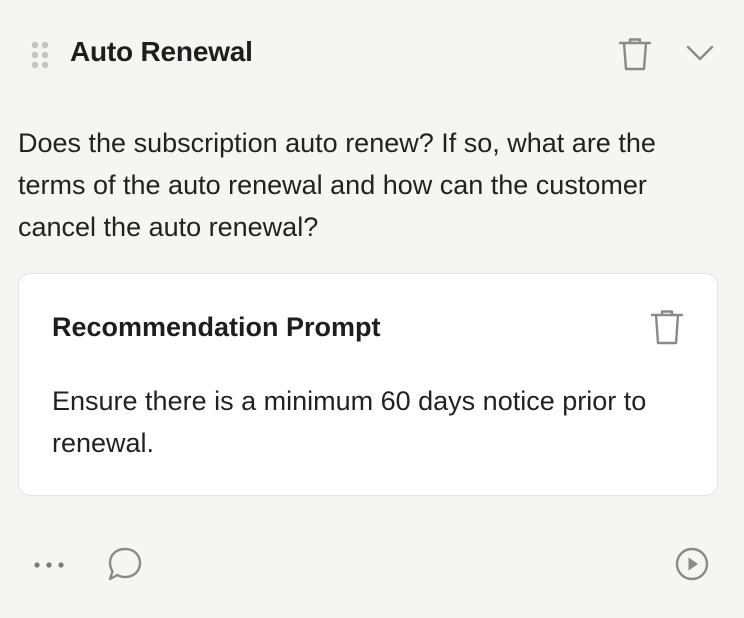 Image resolution: width=744 pixels, height=618 pixels. I want to click on more-options-button, so click(50, 563).